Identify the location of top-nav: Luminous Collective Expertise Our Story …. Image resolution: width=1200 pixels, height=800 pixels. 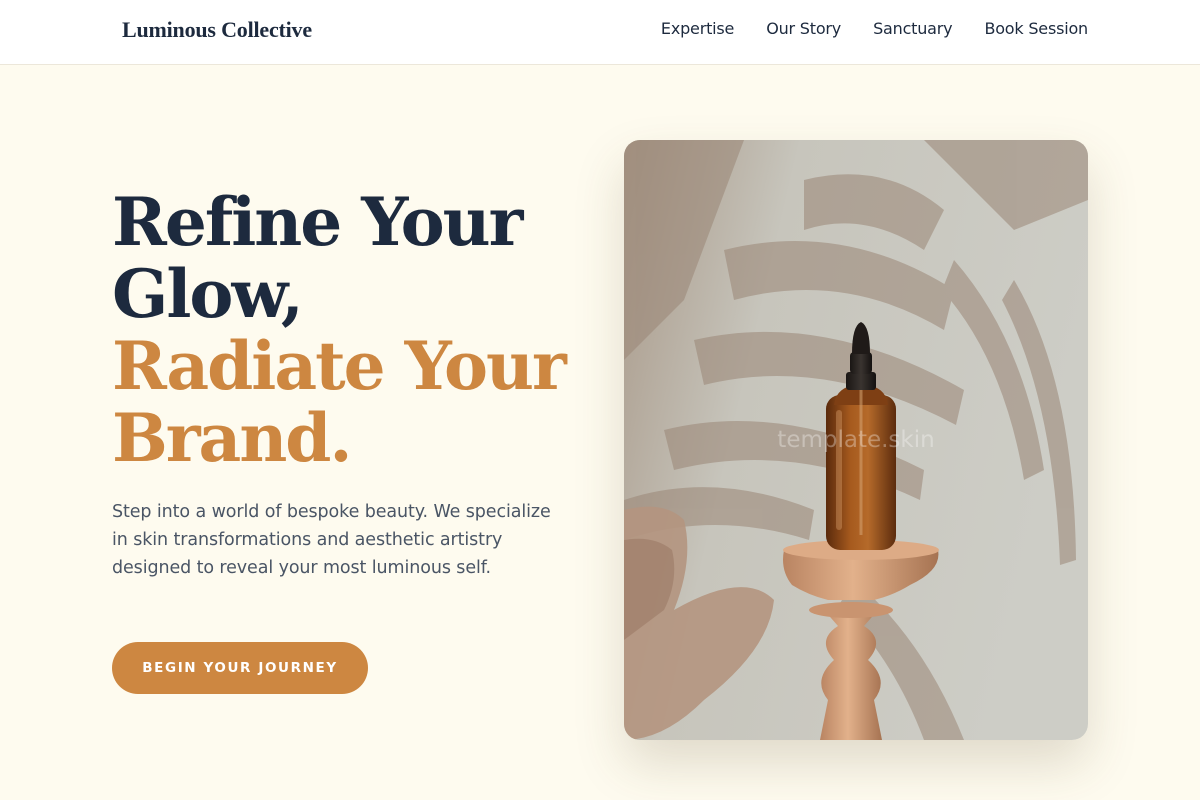
(600, 32).